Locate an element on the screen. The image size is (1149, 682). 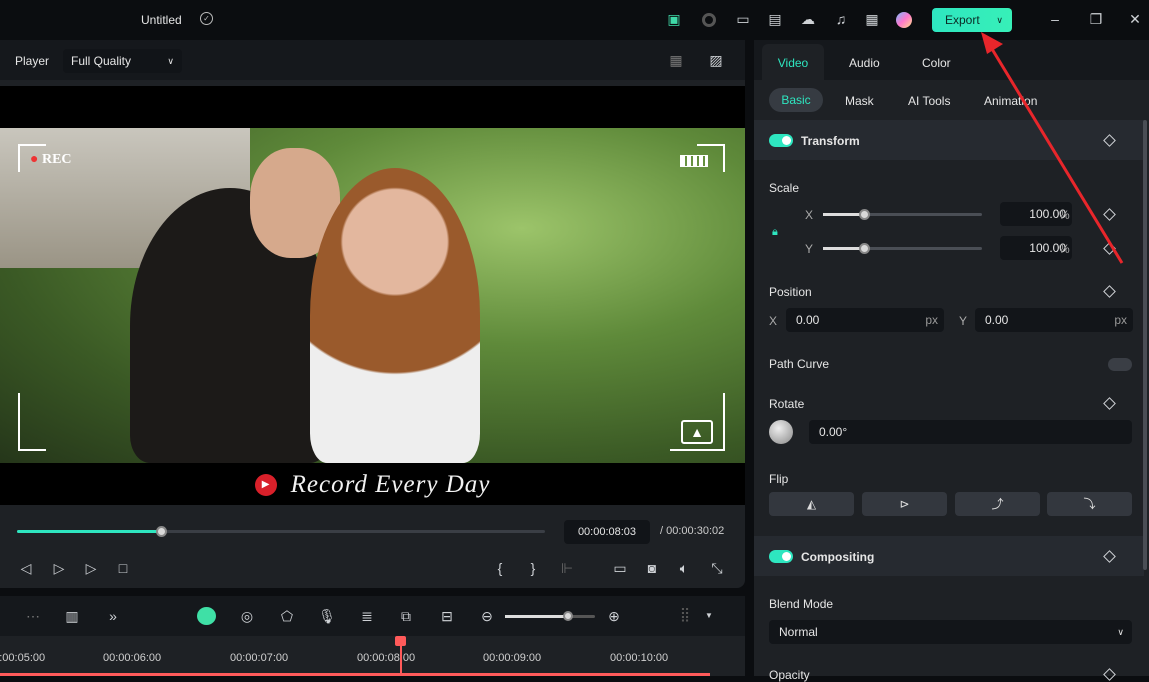
zoom-knob is located at coordinates (568, 616).